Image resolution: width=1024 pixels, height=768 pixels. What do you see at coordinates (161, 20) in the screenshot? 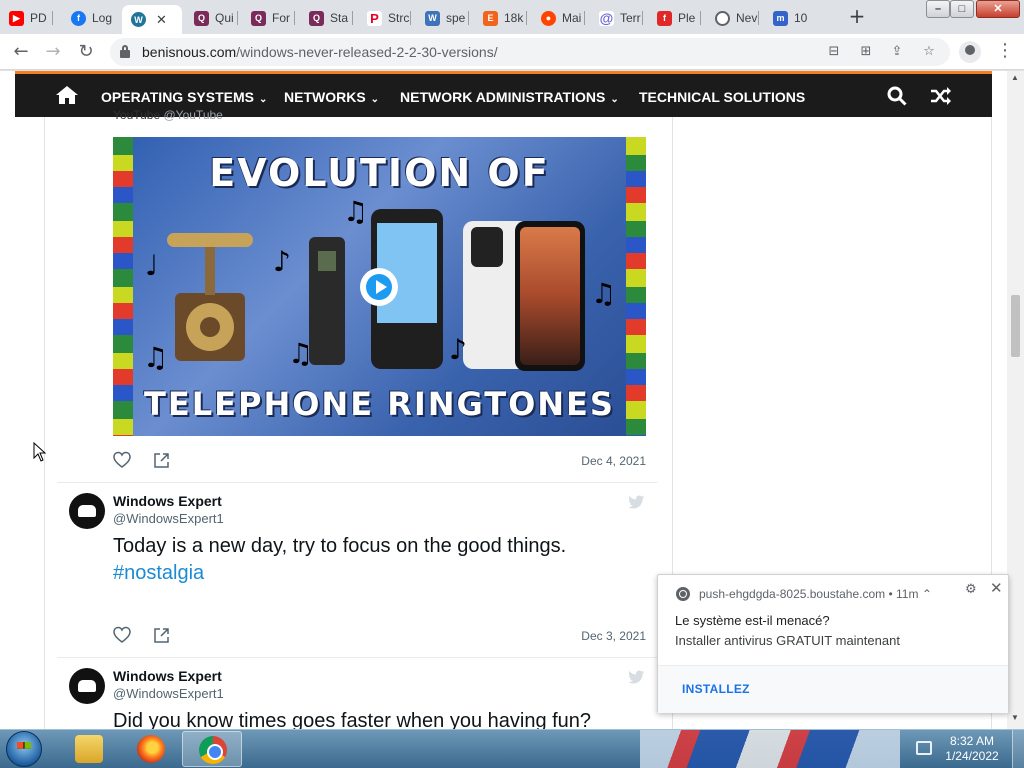
I see `close-tab-icon: ✕` at bounding box center [161, 20].